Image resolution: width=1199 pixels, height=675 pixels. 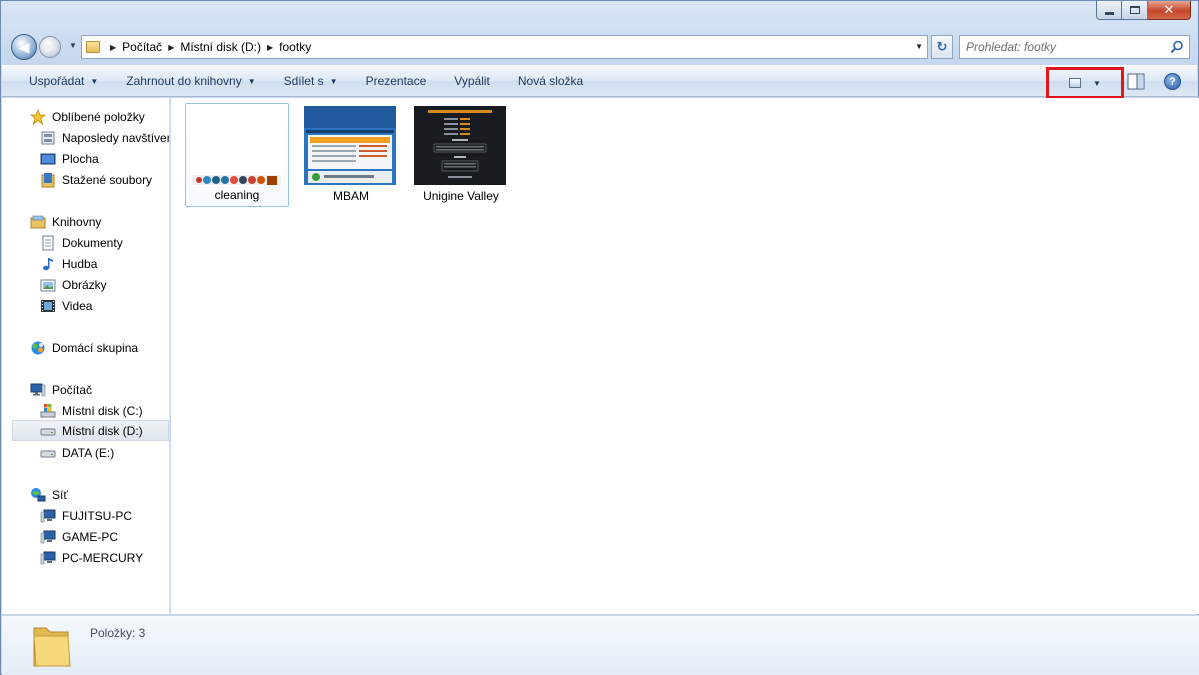 What do you see at coordinates (24, 47) in the screenshot?
I see `back-button: ◀` at bounding box center [24, 47].